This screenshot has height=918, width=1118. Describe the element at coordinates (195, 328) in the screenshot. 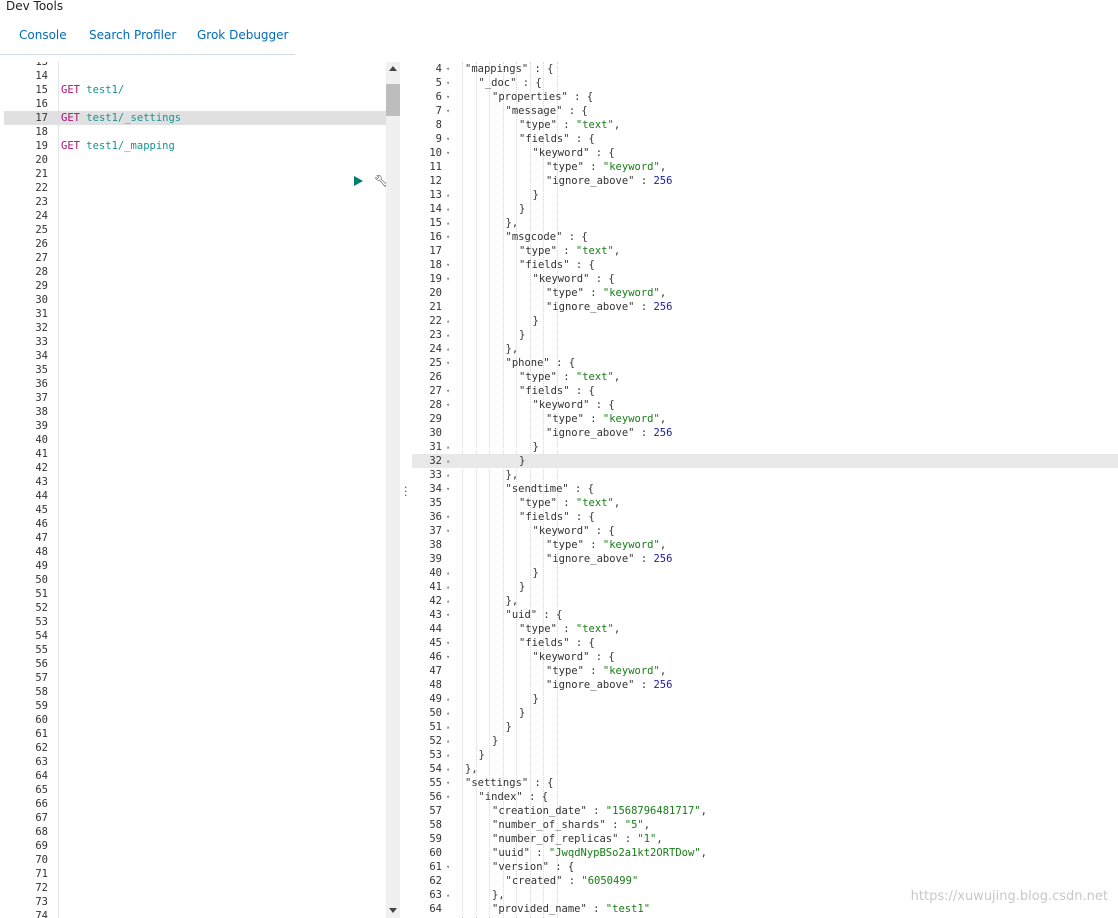

I see `request-line: 32` at that location.